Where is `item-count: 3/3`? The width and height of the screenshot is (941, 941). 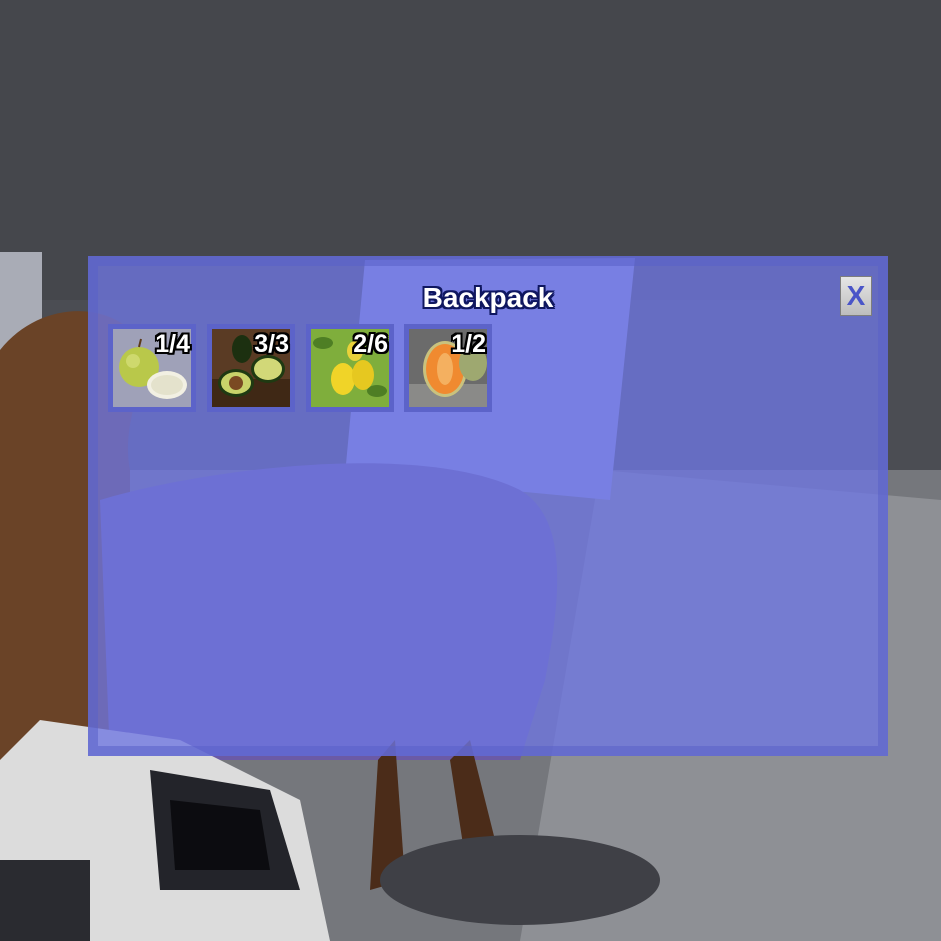 item-count: 3/3 is located at coordinates (271, 344).